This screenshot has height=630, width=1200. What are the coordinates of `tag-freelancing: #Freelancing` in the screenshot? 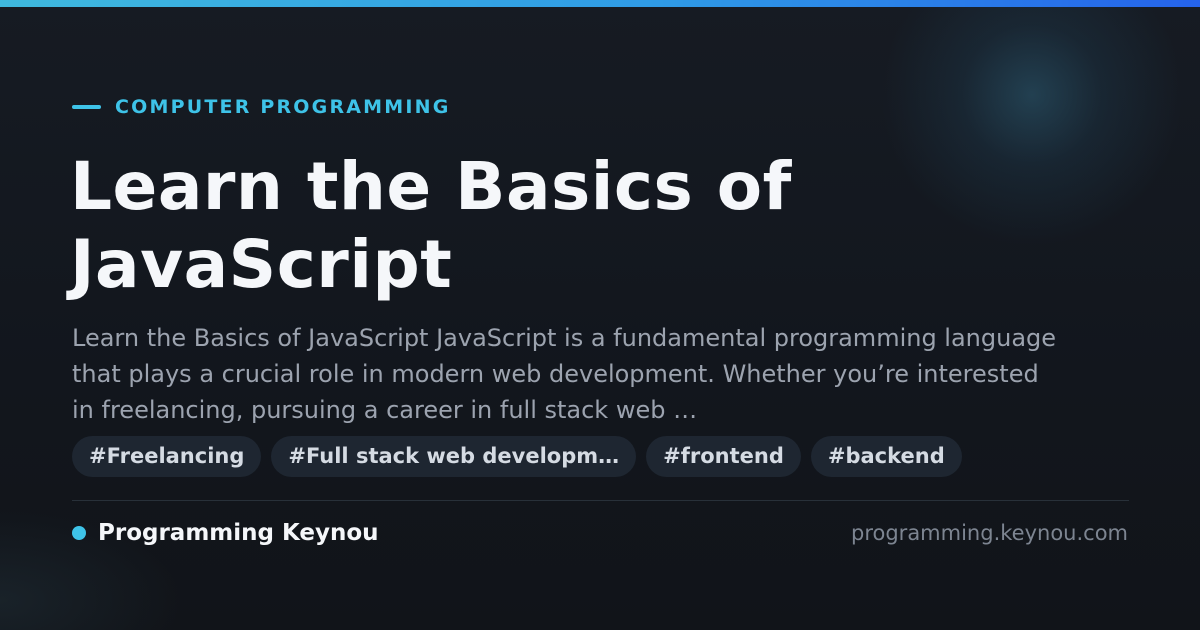 It's located at (167, 456).